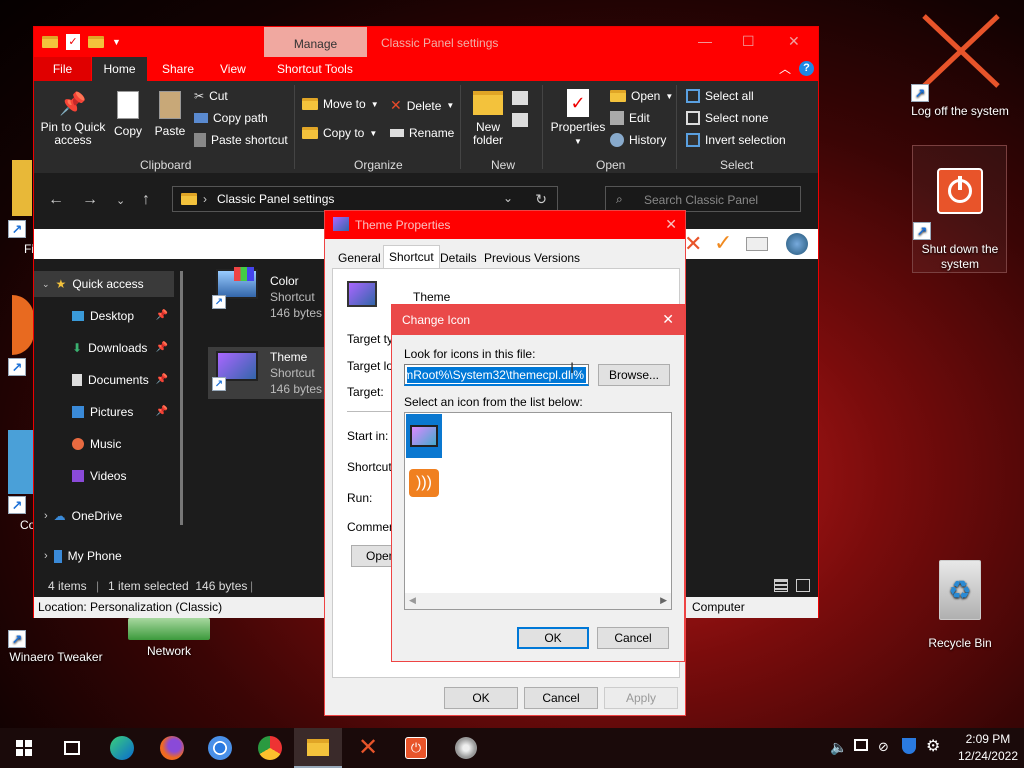 Image resolution: width=1024 pixels, height=768 pixels. What do you see at coordinates (315, 69) in the screenshot?
I see `tab-shortcut-tools: Shortcut Tools` at bounding box center [315, 69].